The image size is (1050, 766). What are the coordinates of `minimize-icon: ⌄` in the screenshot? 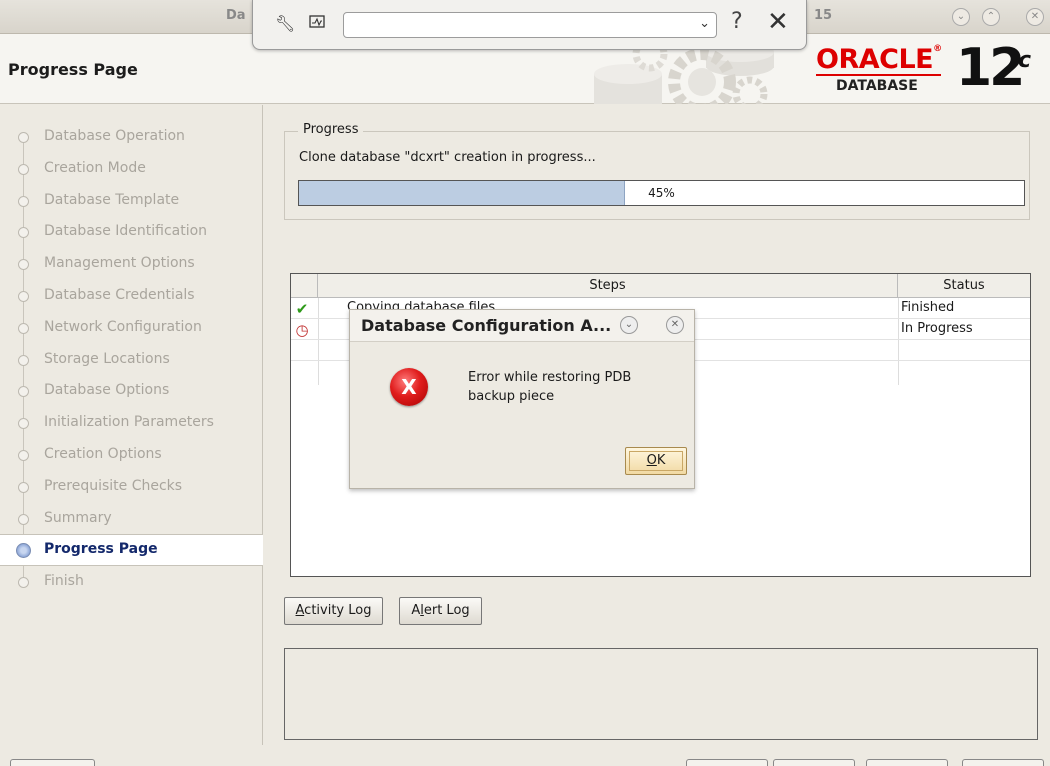 It's located at (961, 17).